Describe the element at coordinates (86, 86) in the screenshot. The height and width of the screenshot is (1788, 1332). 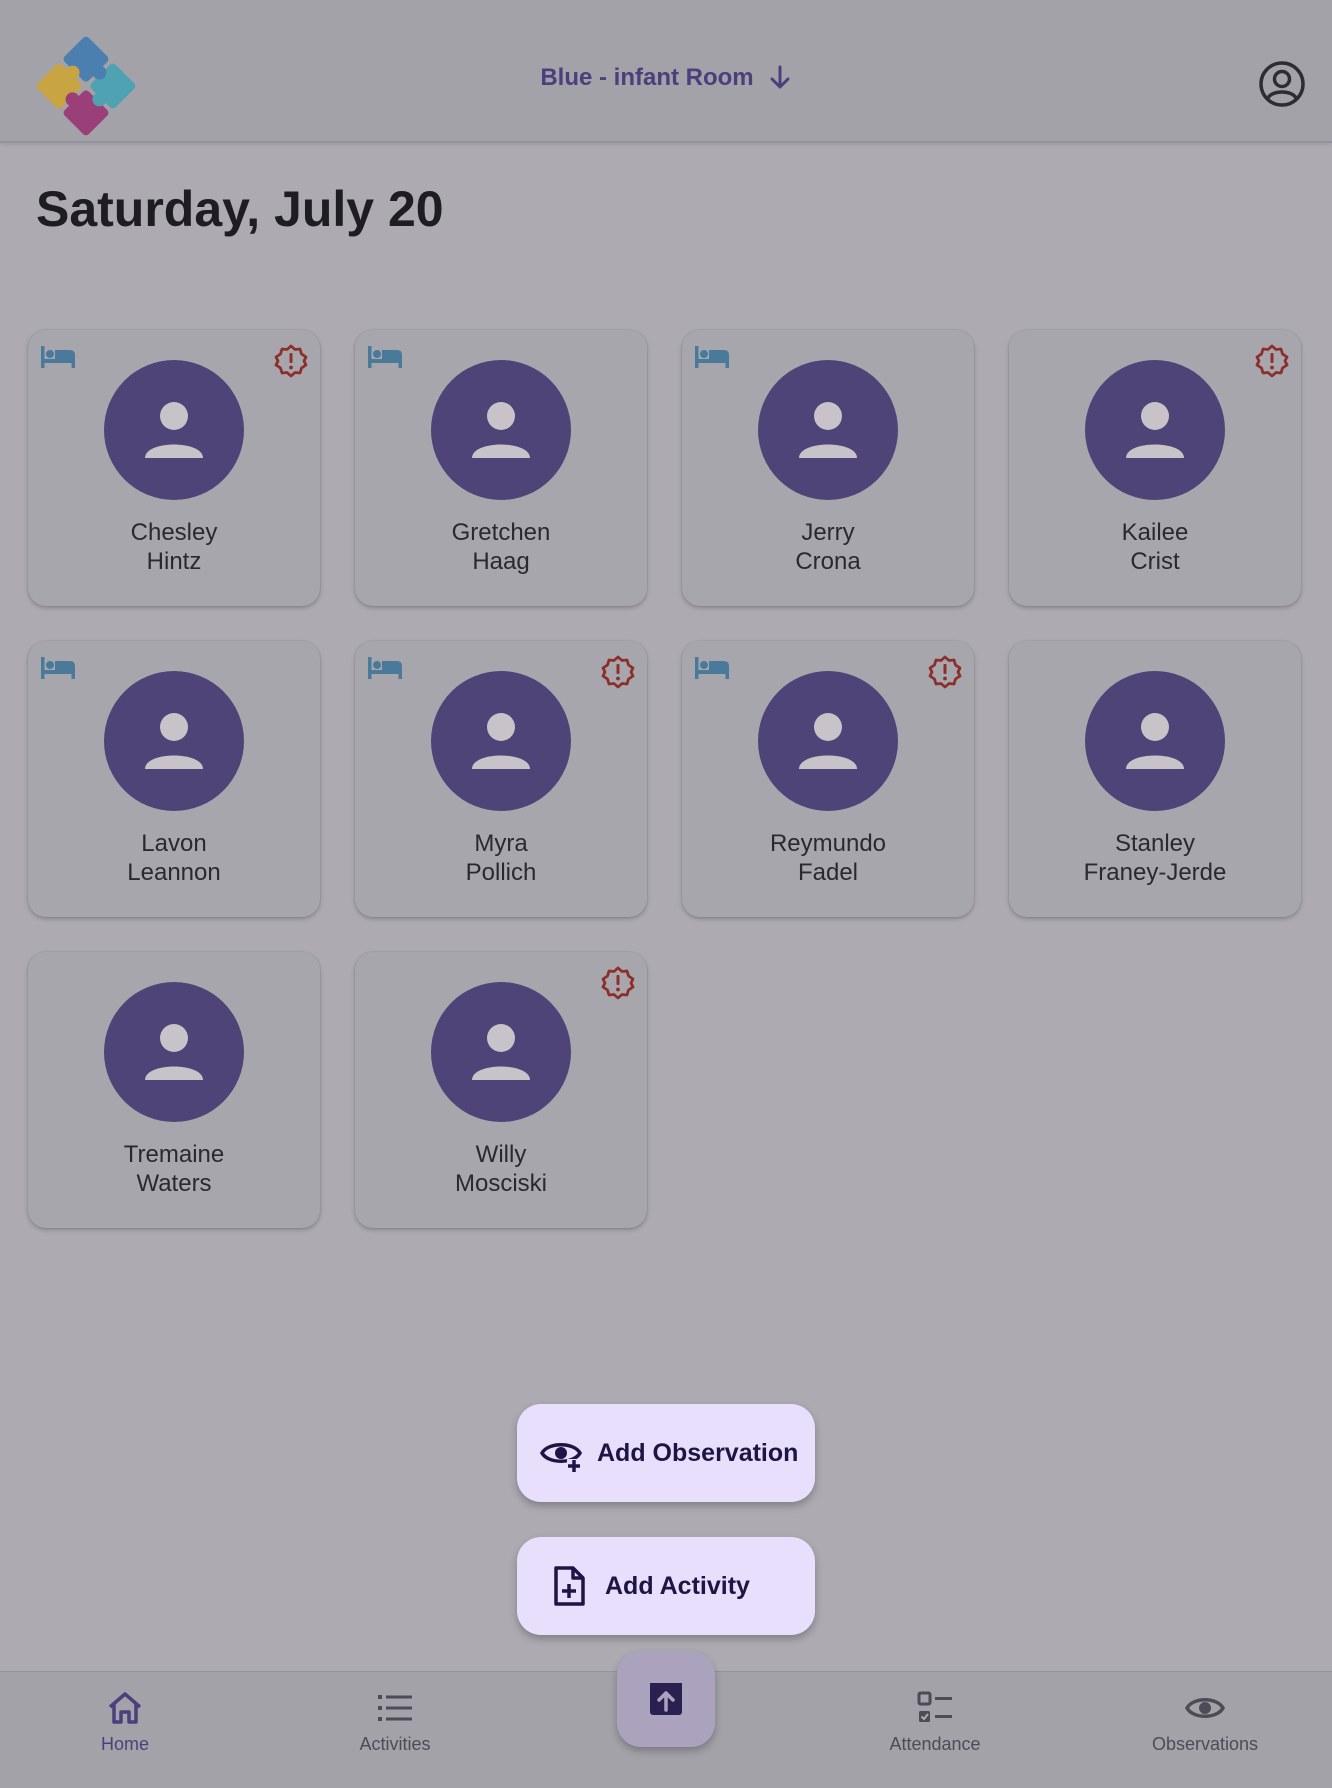
I see `puzzle-logo` at that location.